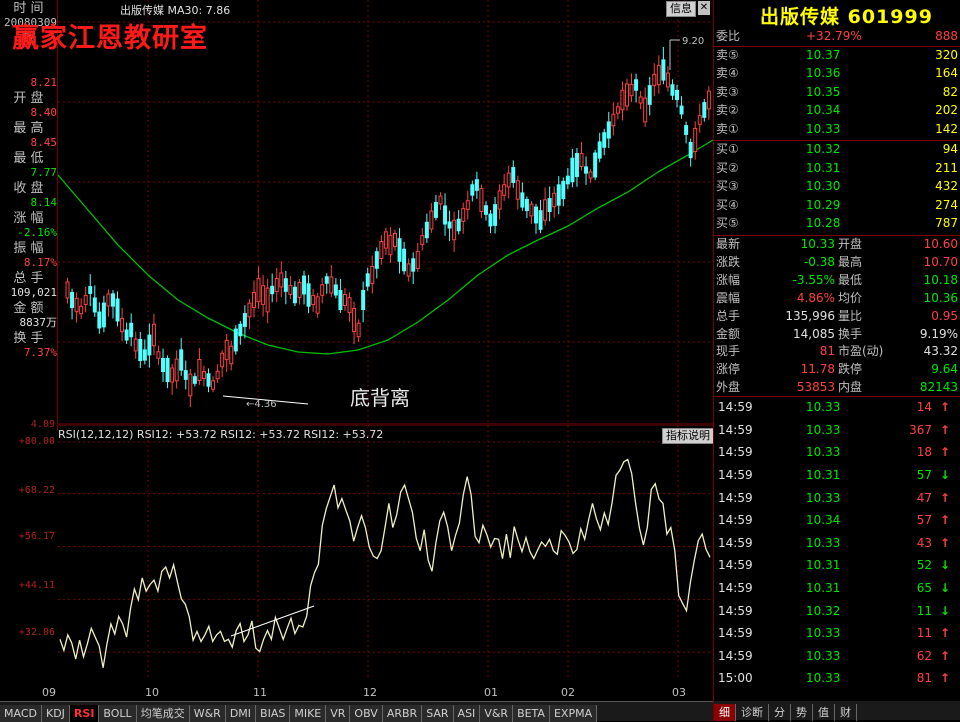  I want to click on stat-label: 最新, so click(728, 244).